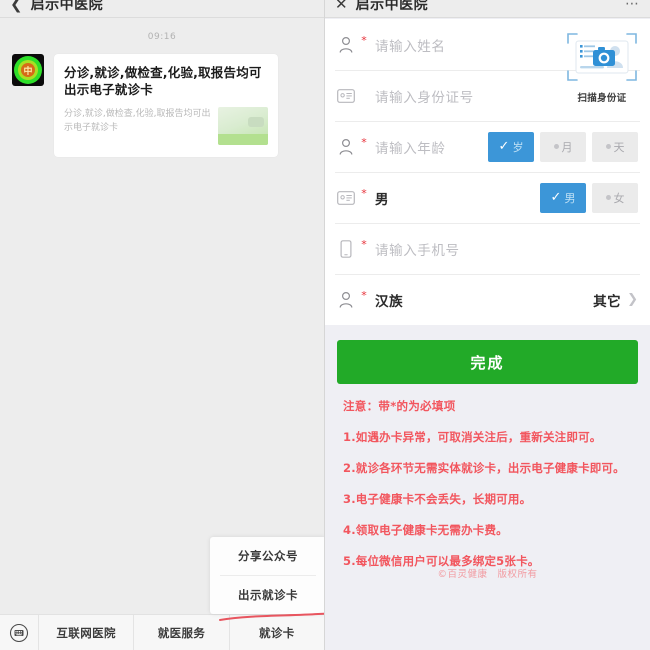 The width and height of the screenshot is (650, 650). What do you see at coordinates (267, 595) in the screenshot?
I see `popup-item-show-card: 出示就诊卡` at bounding box center [267, 595].